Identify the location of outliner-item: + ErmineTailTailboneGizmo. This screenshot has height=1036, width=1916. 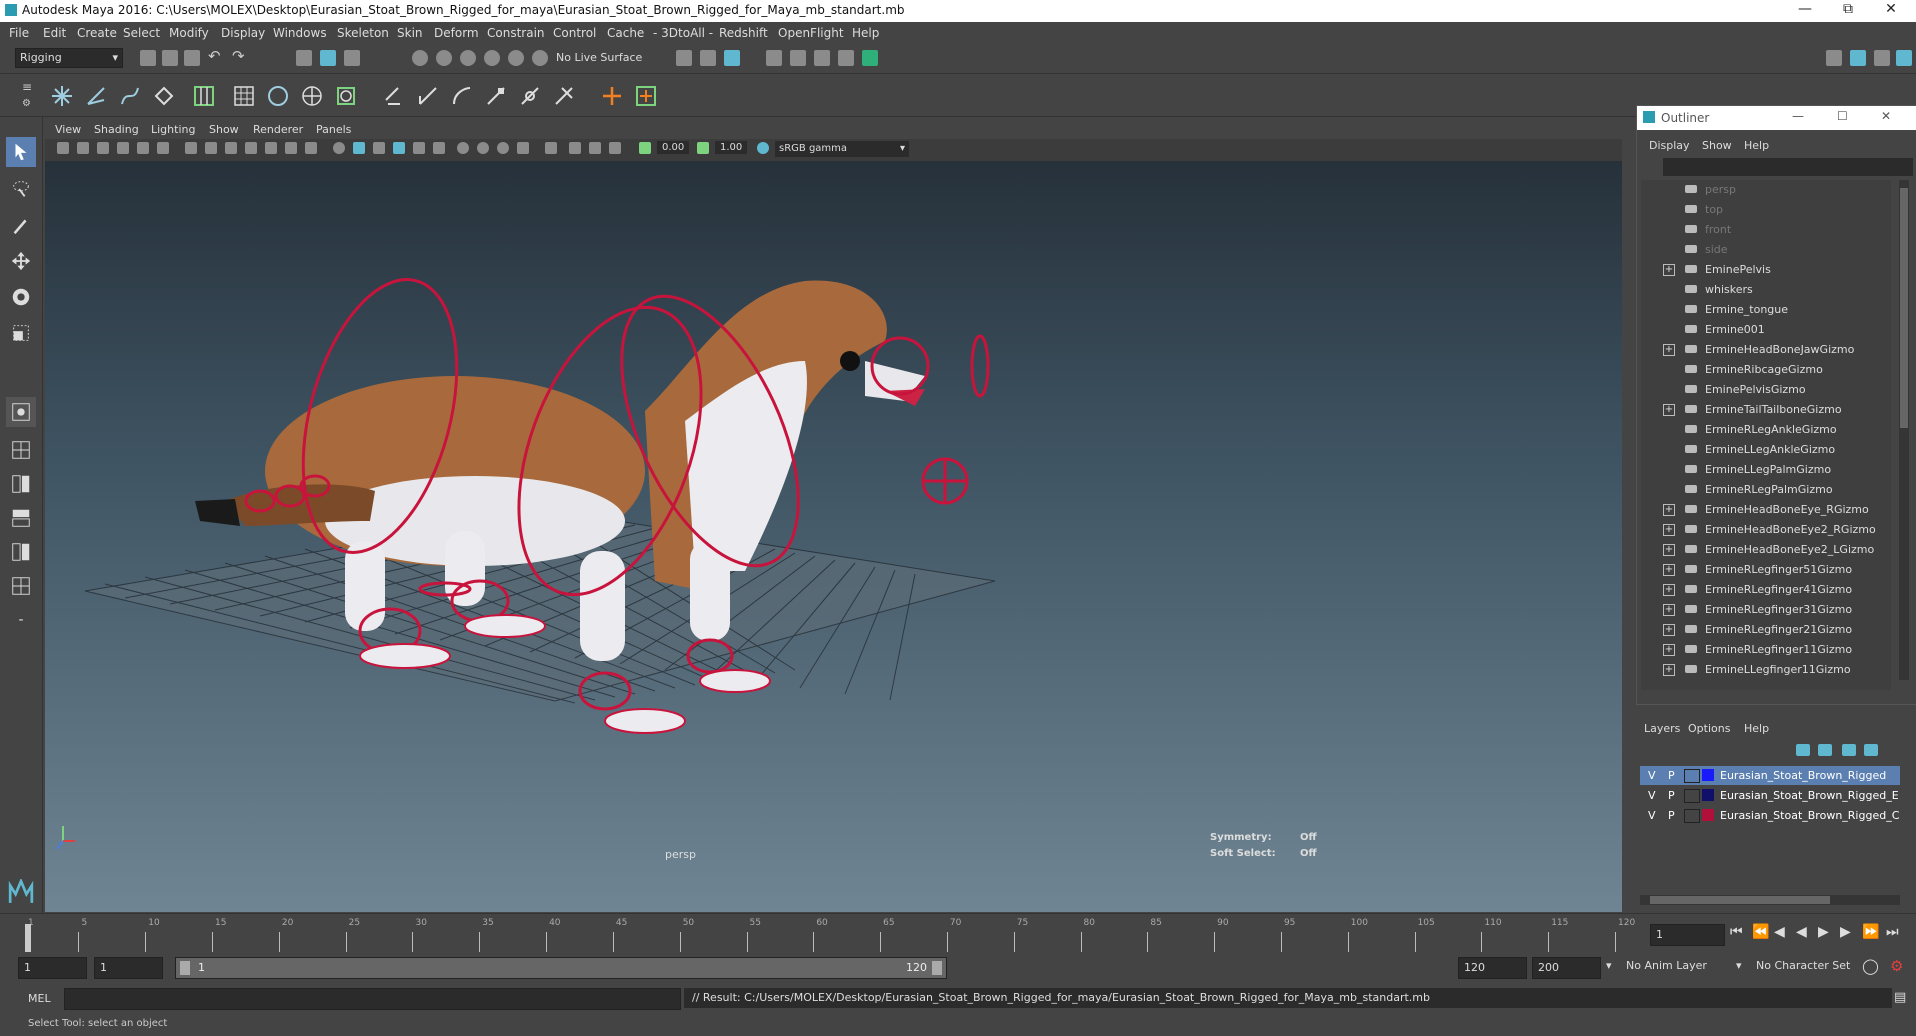
(1766, 410).